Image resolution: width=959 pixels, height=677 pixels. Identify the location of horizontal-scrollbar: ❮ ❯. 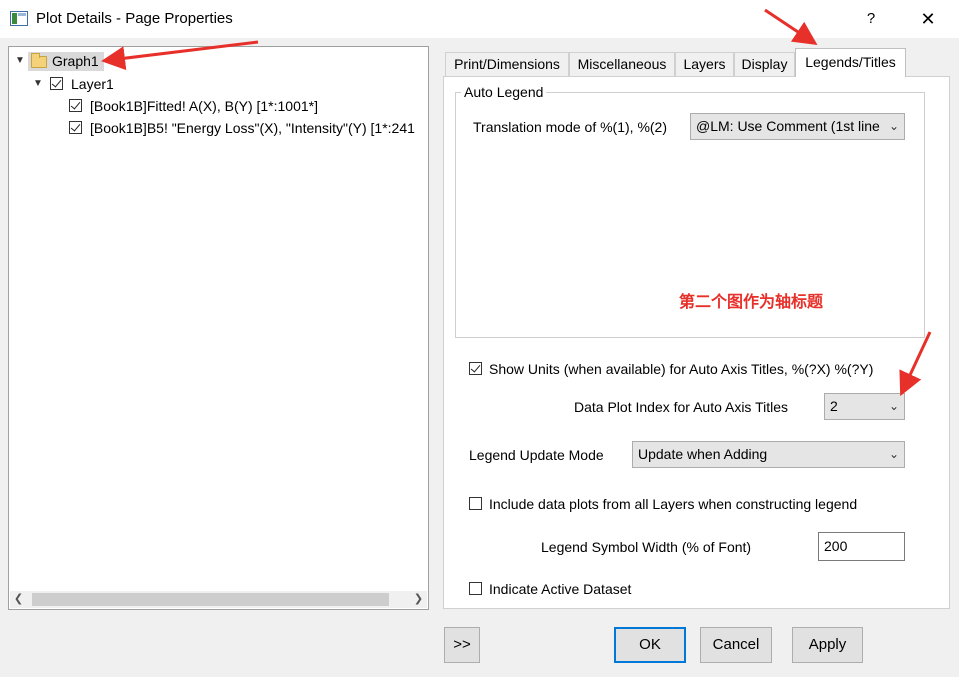
(218, 599).